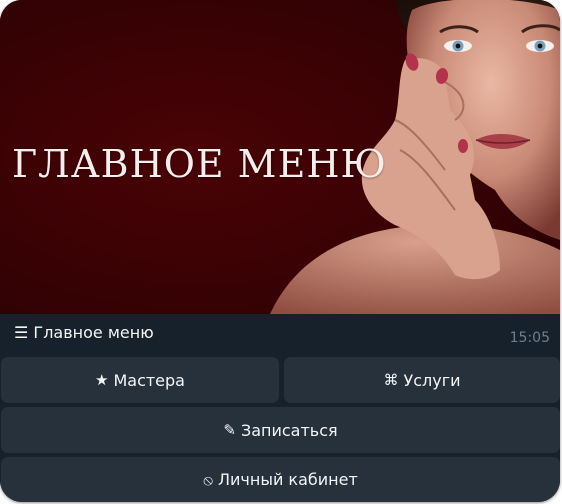 This screenshot has width=562, height=504. I want to click on message-text: ☰ Главное меню, so click(84, 332).